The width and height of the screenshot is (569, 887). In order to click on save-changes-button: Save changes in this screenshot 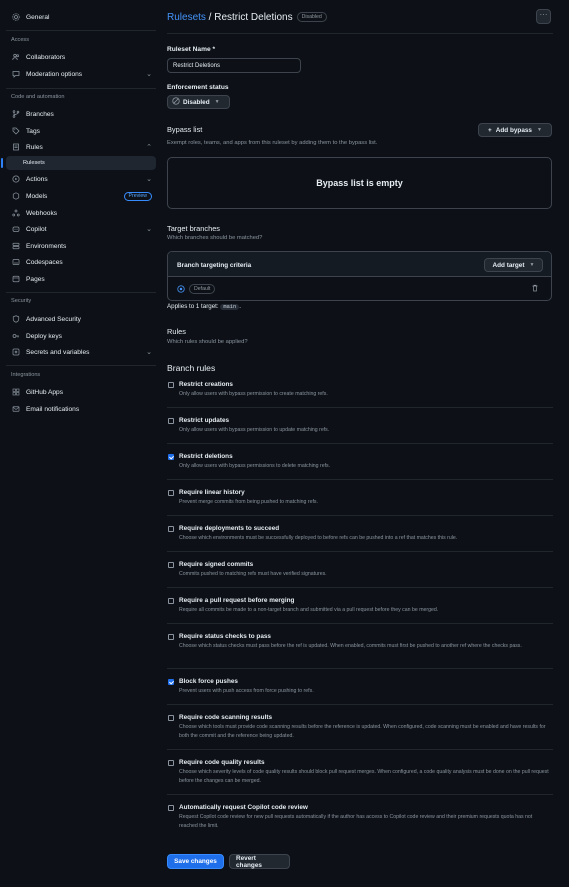, I will do `click(195, 861)`.